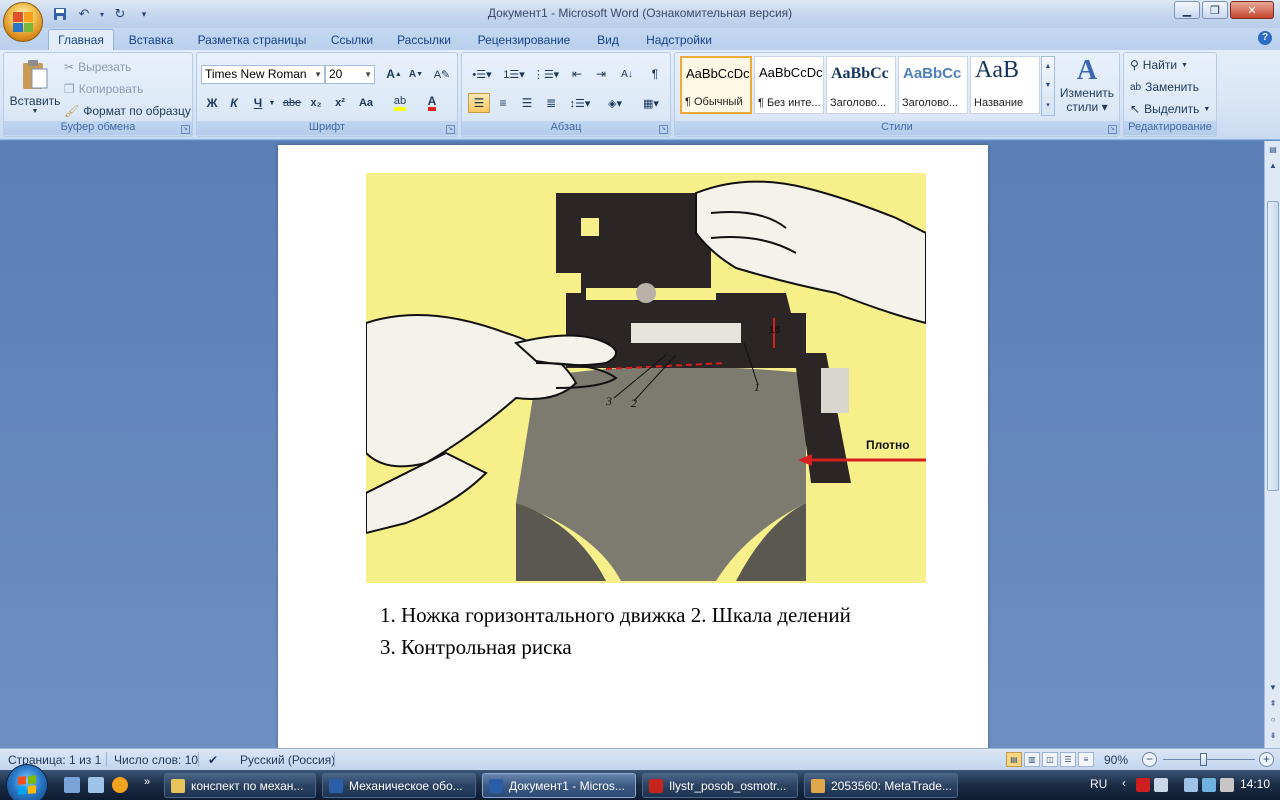  I want to click on tab-addins: Надстройки, so click(679, 39).